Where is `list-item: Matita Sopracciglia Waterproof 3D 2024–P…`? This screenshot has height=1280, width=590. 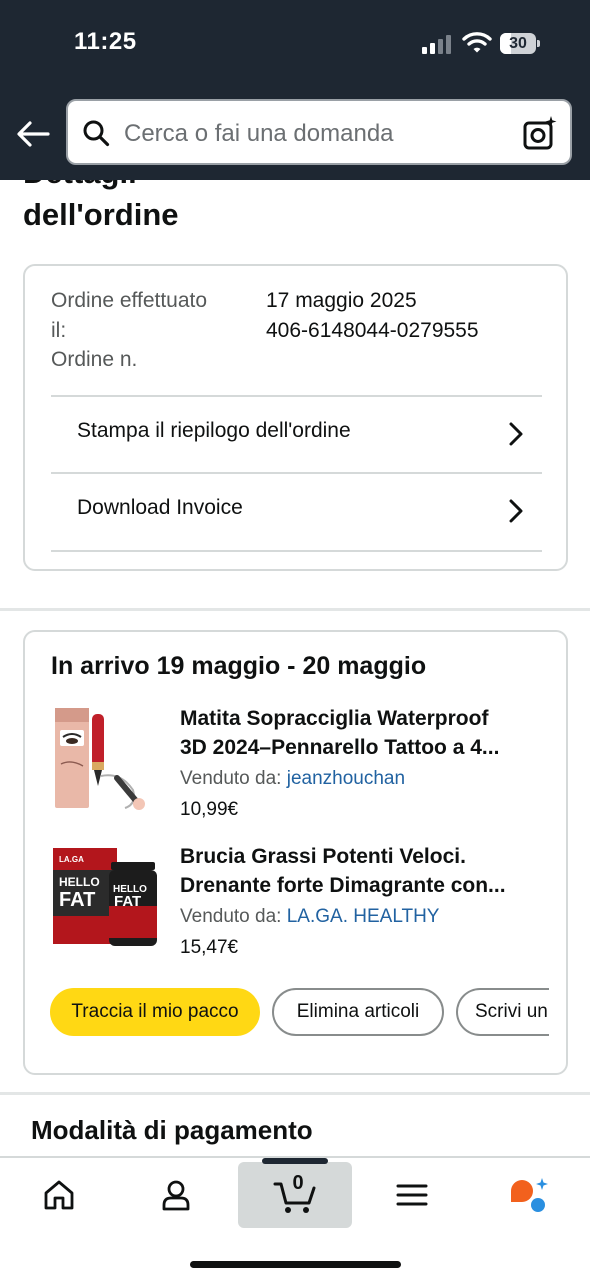 list-item: Matita Sopracciglia Waterproof 3D 2024–P… is located at coordinates (298, 762).